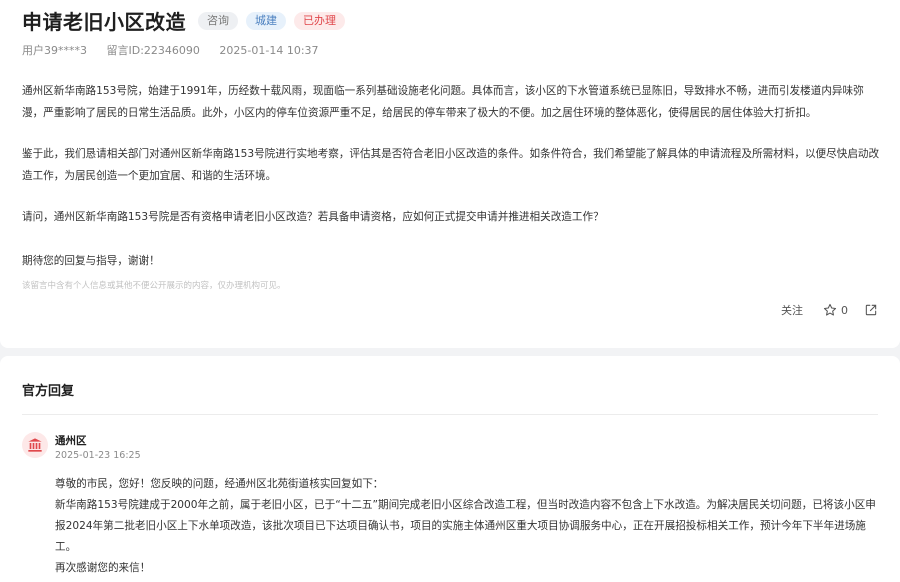 The image size is (900, 582). What do you see at coordinates (104, 22) in the screenshot?
I see `page-title: 申请老旧小区改造` at bounding box center [104, 22].